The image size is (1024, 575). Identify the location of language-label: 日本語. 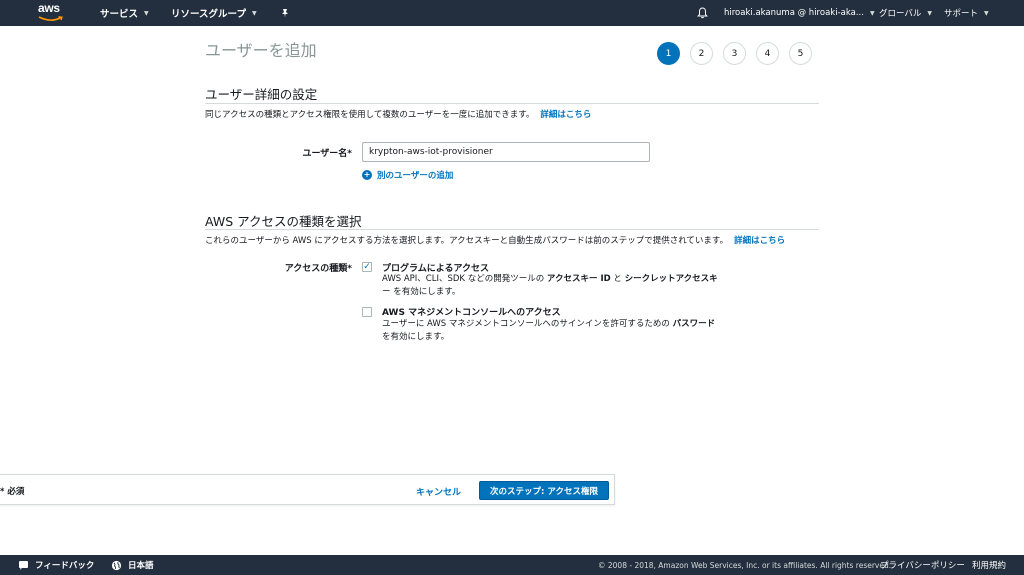
(141, 566).